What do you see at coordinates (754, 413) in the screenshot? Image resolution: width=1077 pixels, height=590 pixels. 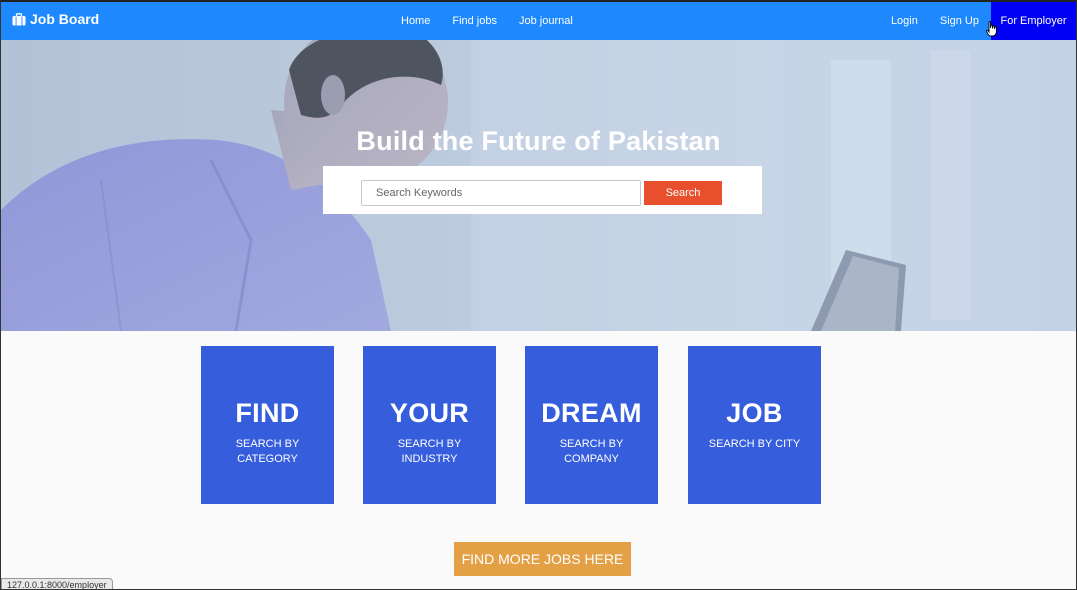 I see `tile-heading: JOB` at bounding box center [754, 413].